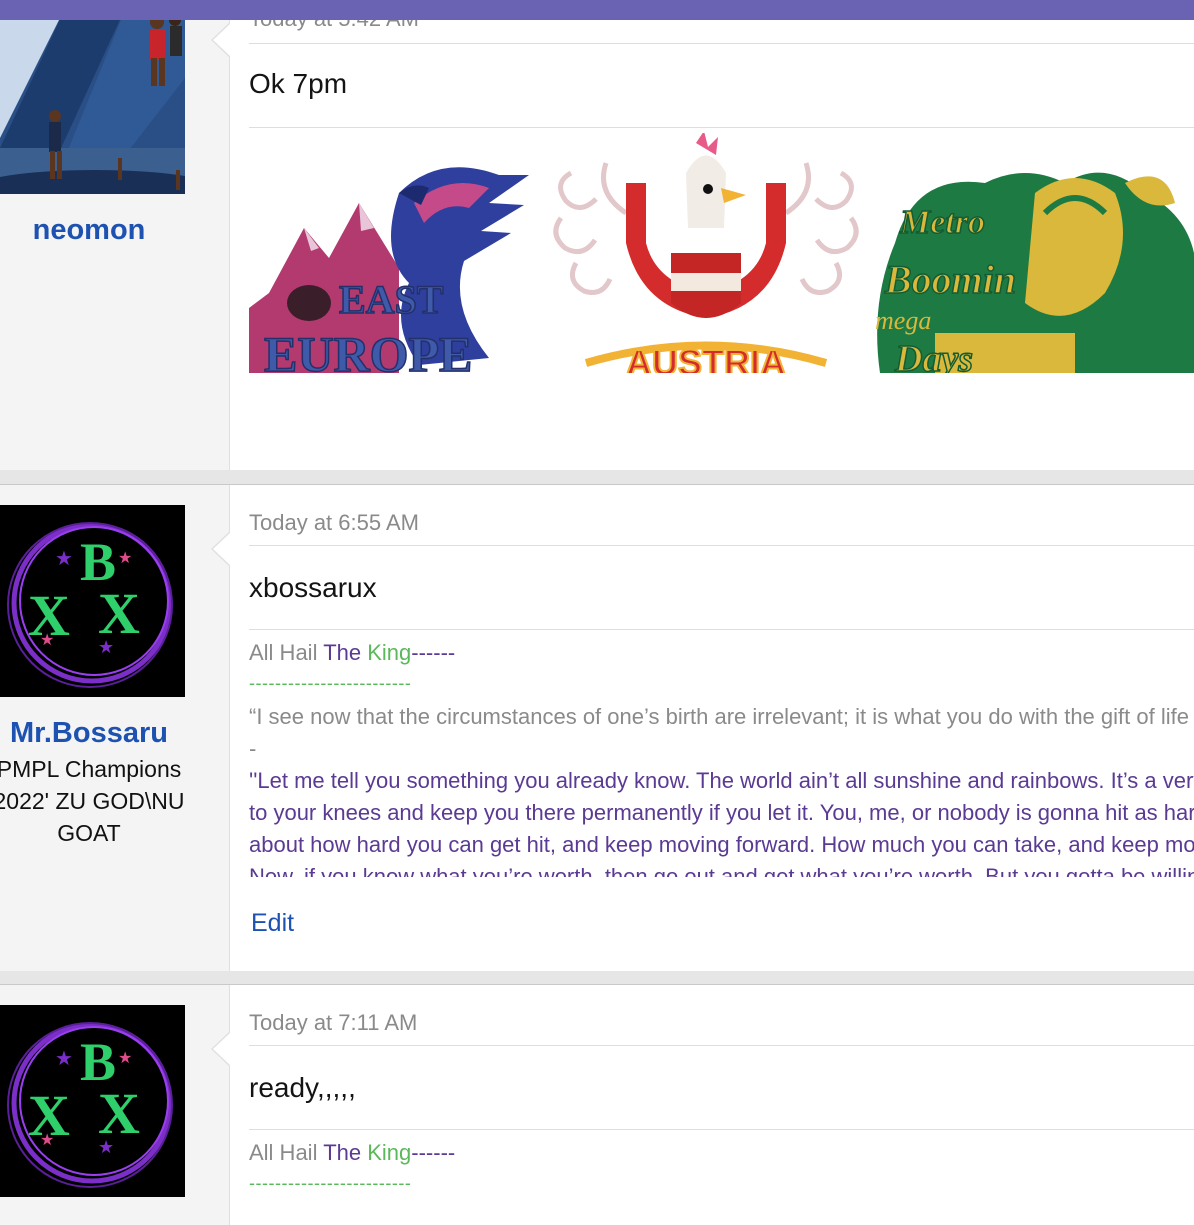 The width and height of the screenshot is (1194, 1225). Describe the element at coordinates (942, 222) in the screenshot. I see `sticker-line-1: Metro` at that location.